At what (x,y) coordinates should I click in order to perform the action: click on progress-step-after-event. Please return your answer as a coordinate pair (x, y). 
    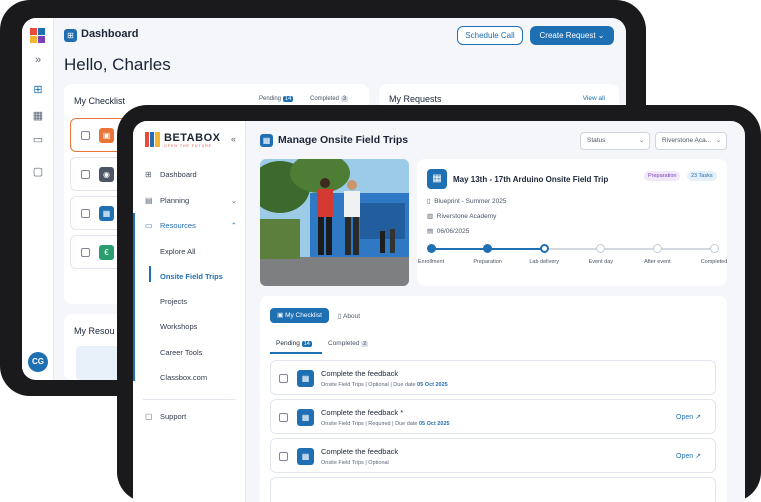
    Looking at the image, I should click on (657, 248).